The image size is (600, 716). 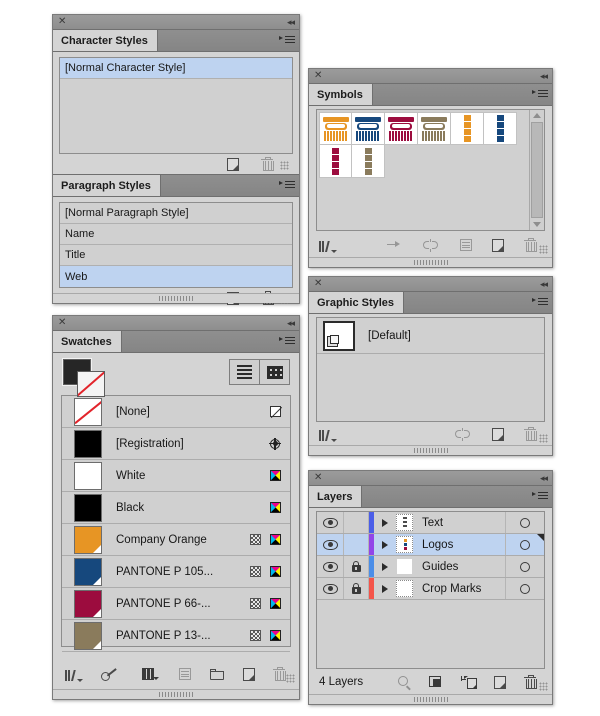 What do you see at coordinates (430, 567) in the screenshot?
I see `table-row: Guides` at bounding box center [430, 567].